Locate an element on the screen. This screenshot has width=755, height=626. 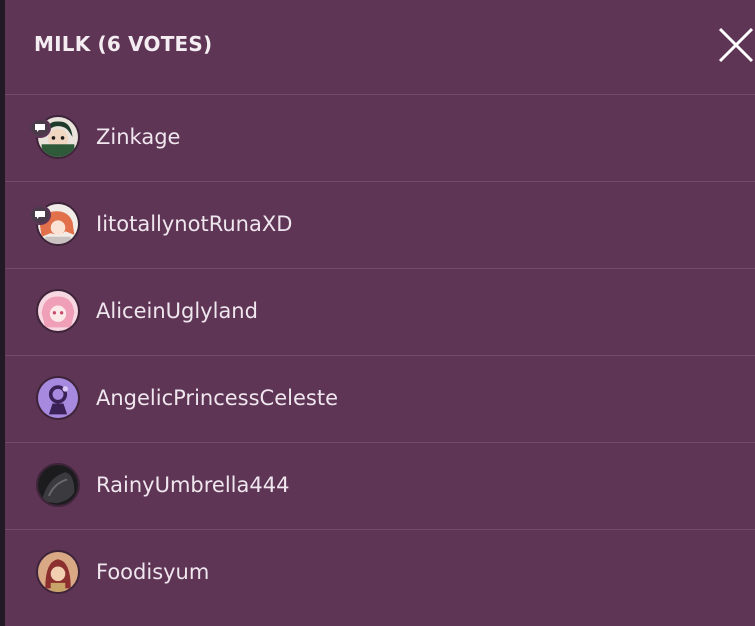
voter-username: Zinkage is located at coordinates (138, 137).